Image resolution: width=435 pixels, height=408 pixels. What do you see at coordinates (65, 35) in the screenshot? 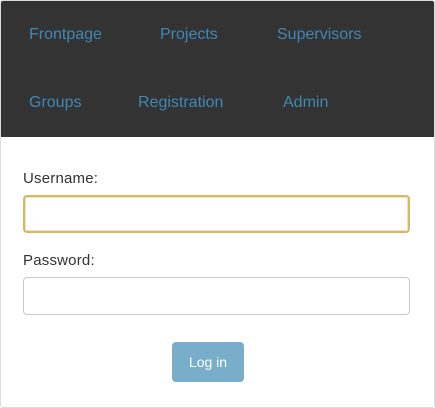
I see `nav-link-frontpage: Frontpage` at bounding box center [65, 35].